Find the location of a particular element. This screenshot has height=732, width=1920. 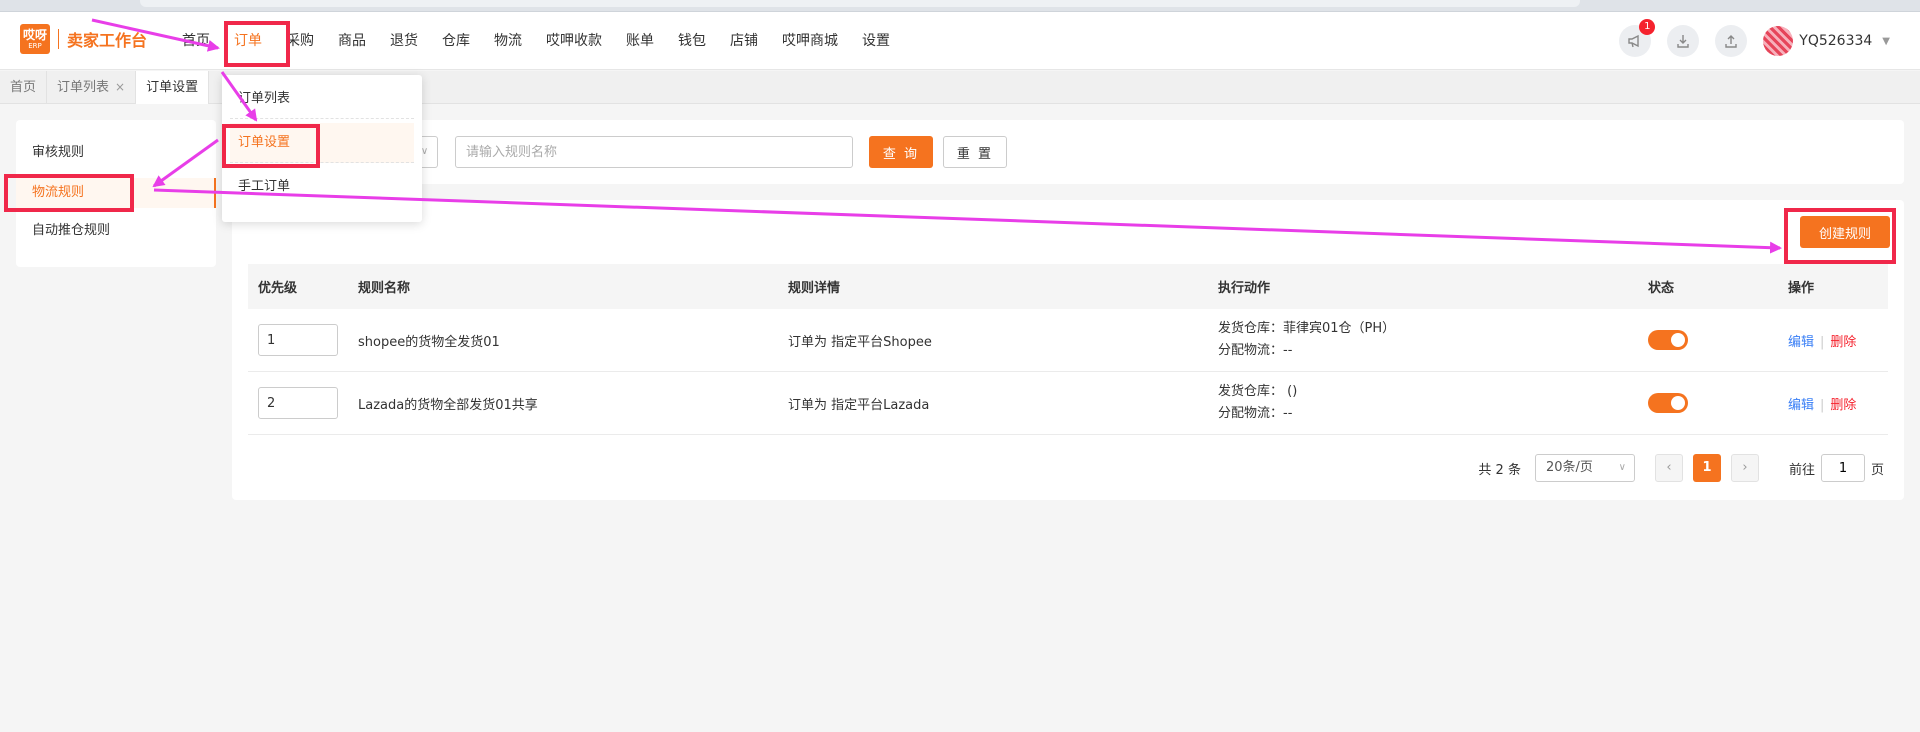

logo: 哎呀 ERP 卖家工作台 is located at coordinates (83, 39).